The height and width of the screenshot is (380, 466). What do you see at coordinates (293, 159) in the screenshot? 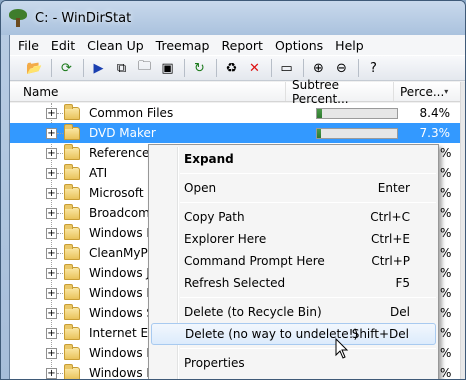
I see `context-item-expand: Expand` at bounding box center [293, 159].